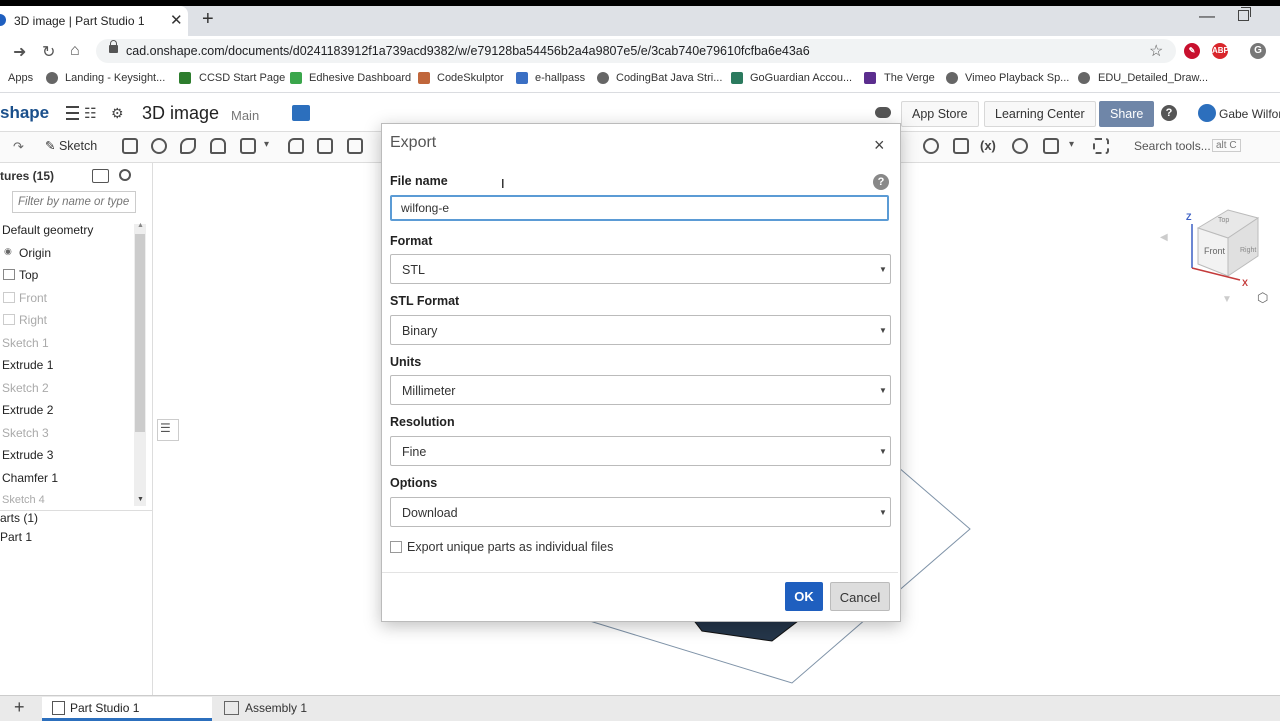  I want to click on tab-title: 3D image | Part Studio 1, so click(79, 21).